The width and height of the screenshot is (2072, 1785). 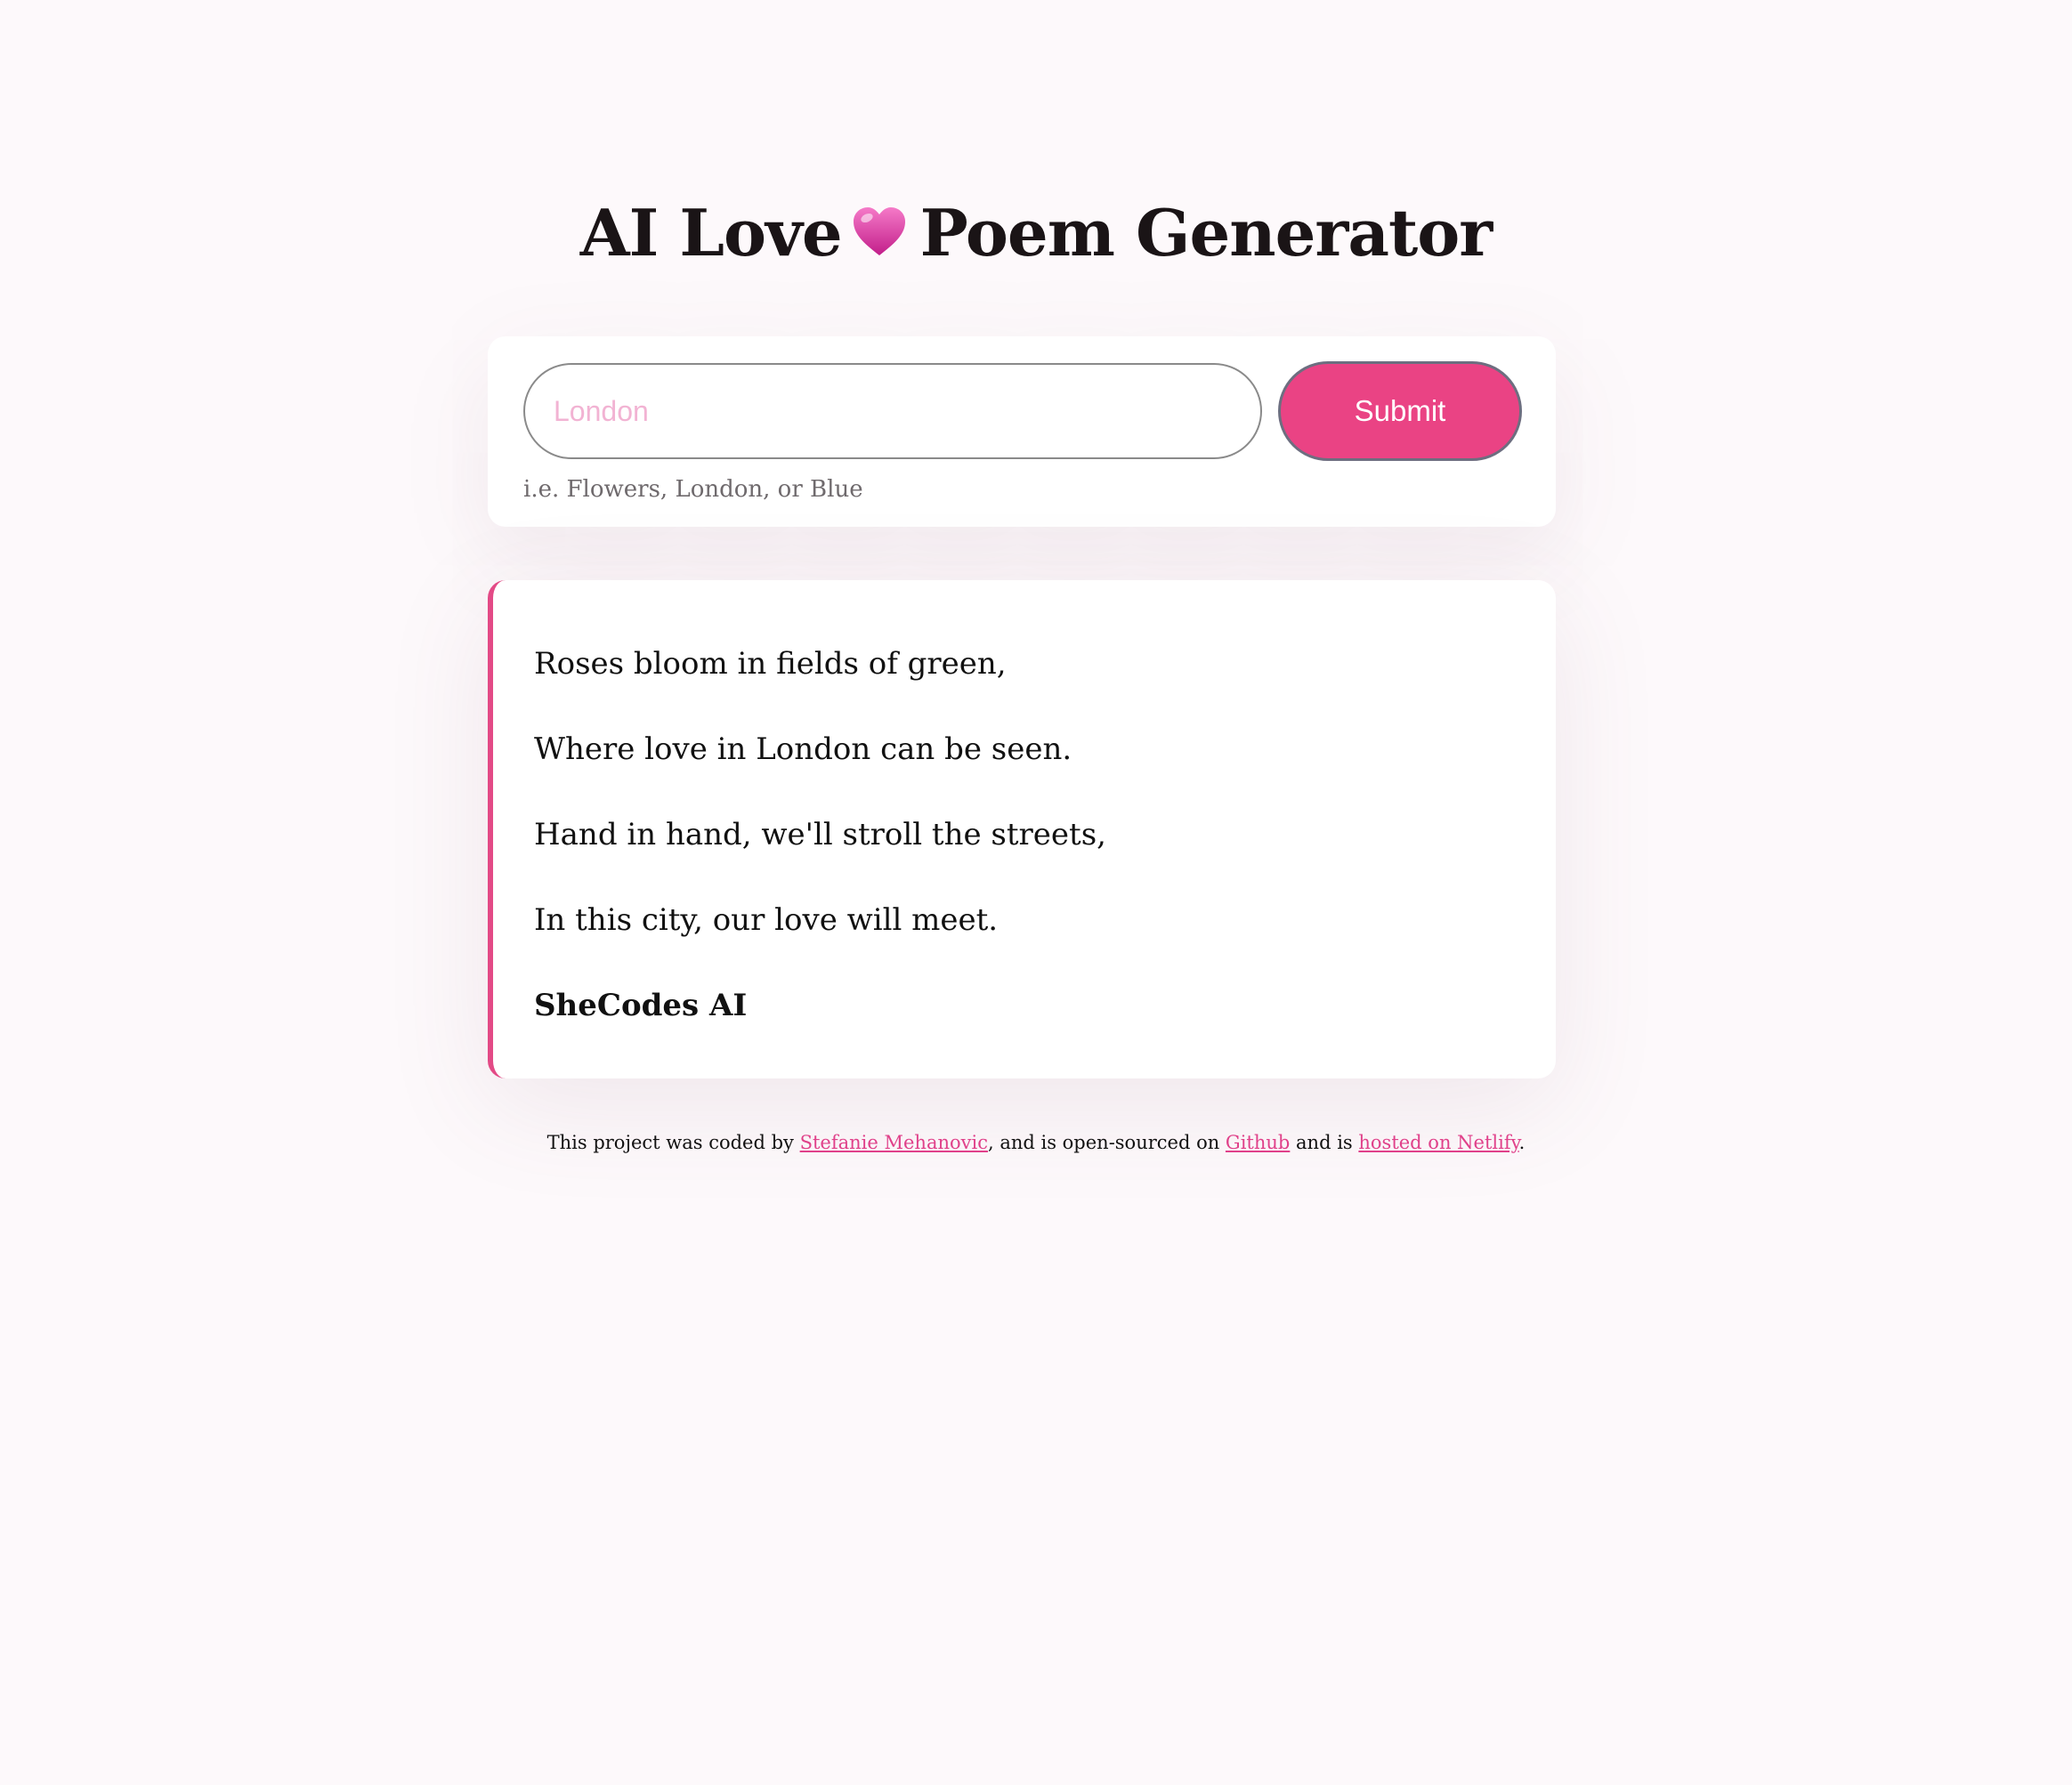 What do you see at coordinates (892, 411) in the screenshot?
I see `topic-input` at bounding box center [892, 411].